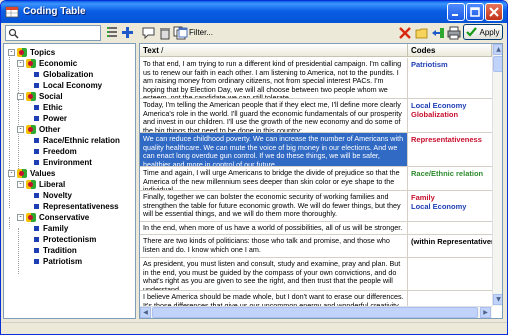  I want to click on title-bar: Coding Table, so click(254, 12).